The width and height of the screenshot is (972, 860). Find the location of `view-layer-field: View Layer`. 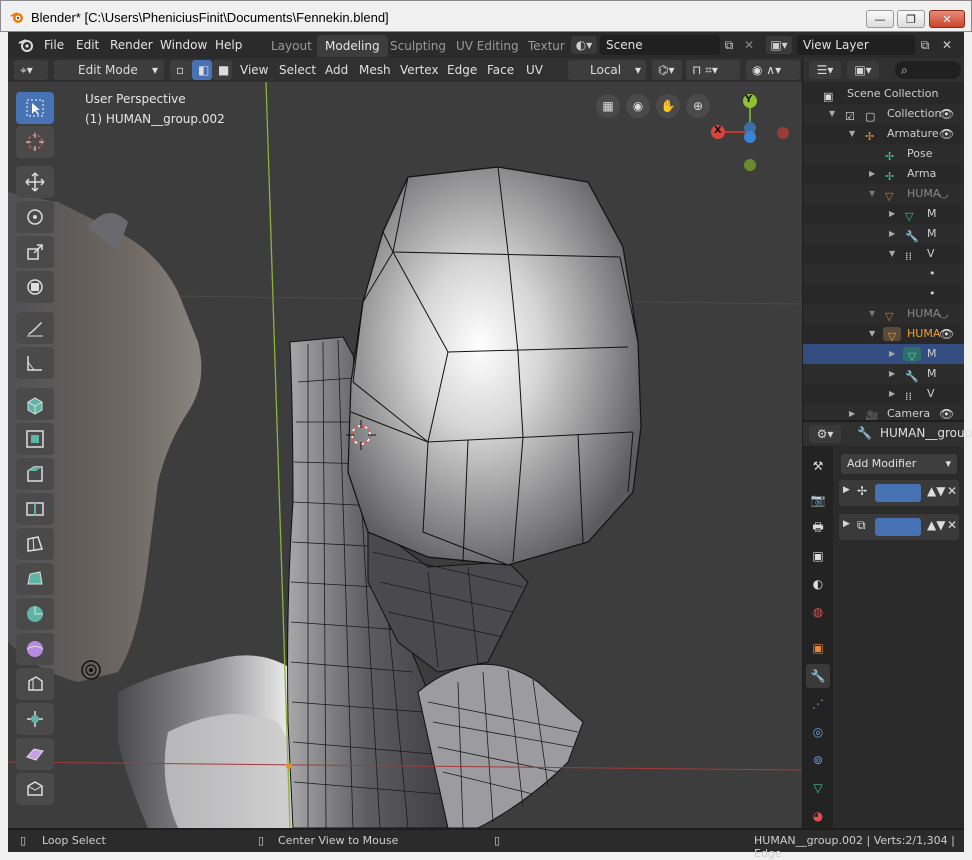

view-layer-field: View Layer is located at coordinates (856, 45).